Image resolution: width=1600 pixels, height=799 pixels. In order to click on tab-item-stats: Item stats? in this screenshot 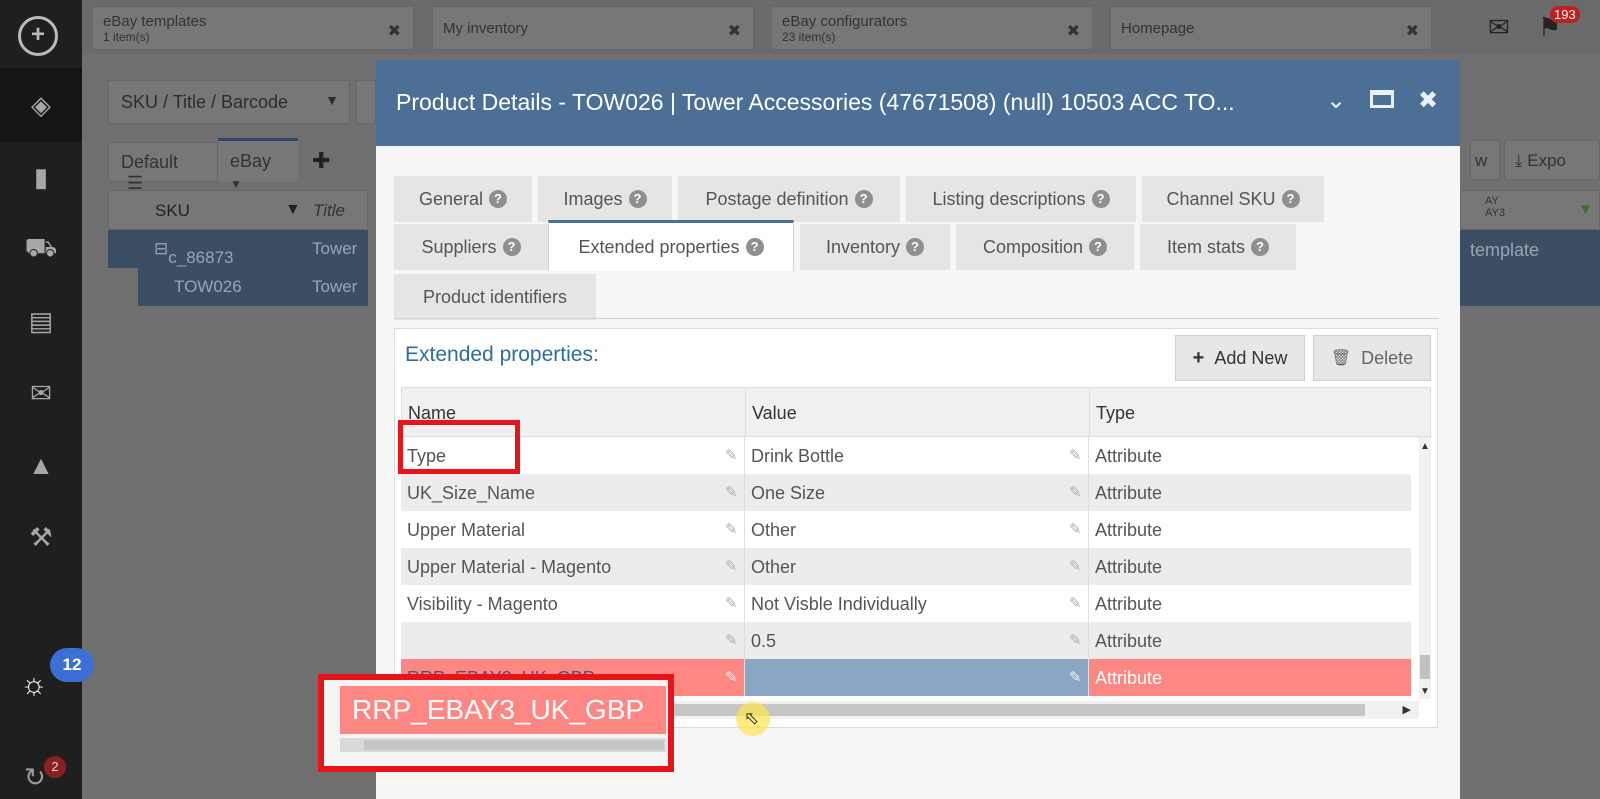, I will do `click(1218, 247)`.